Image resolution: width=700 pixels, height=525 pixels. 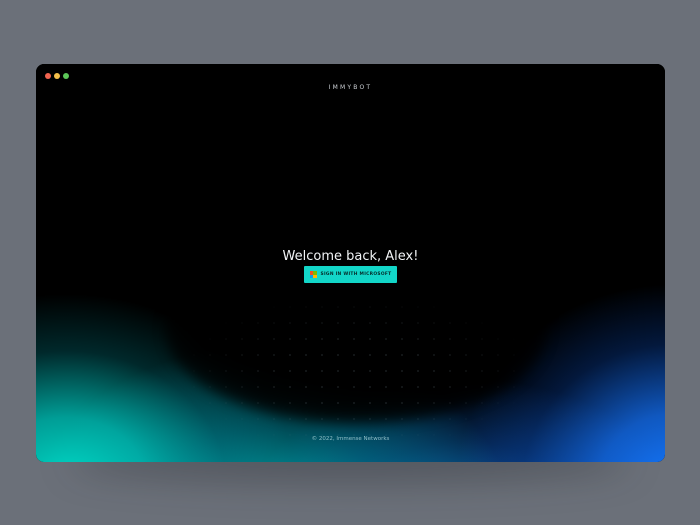 I want to click on footer-copyright: © 2022, Immense Networks, so click(x=350, y=439).